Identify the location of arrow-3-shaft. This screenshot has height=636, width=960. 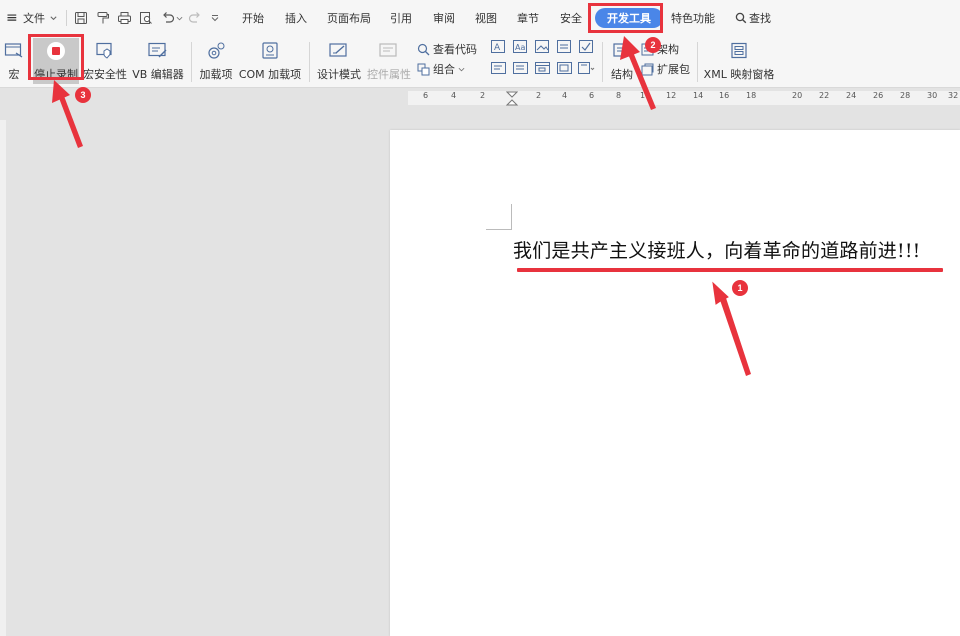
(71, 122).